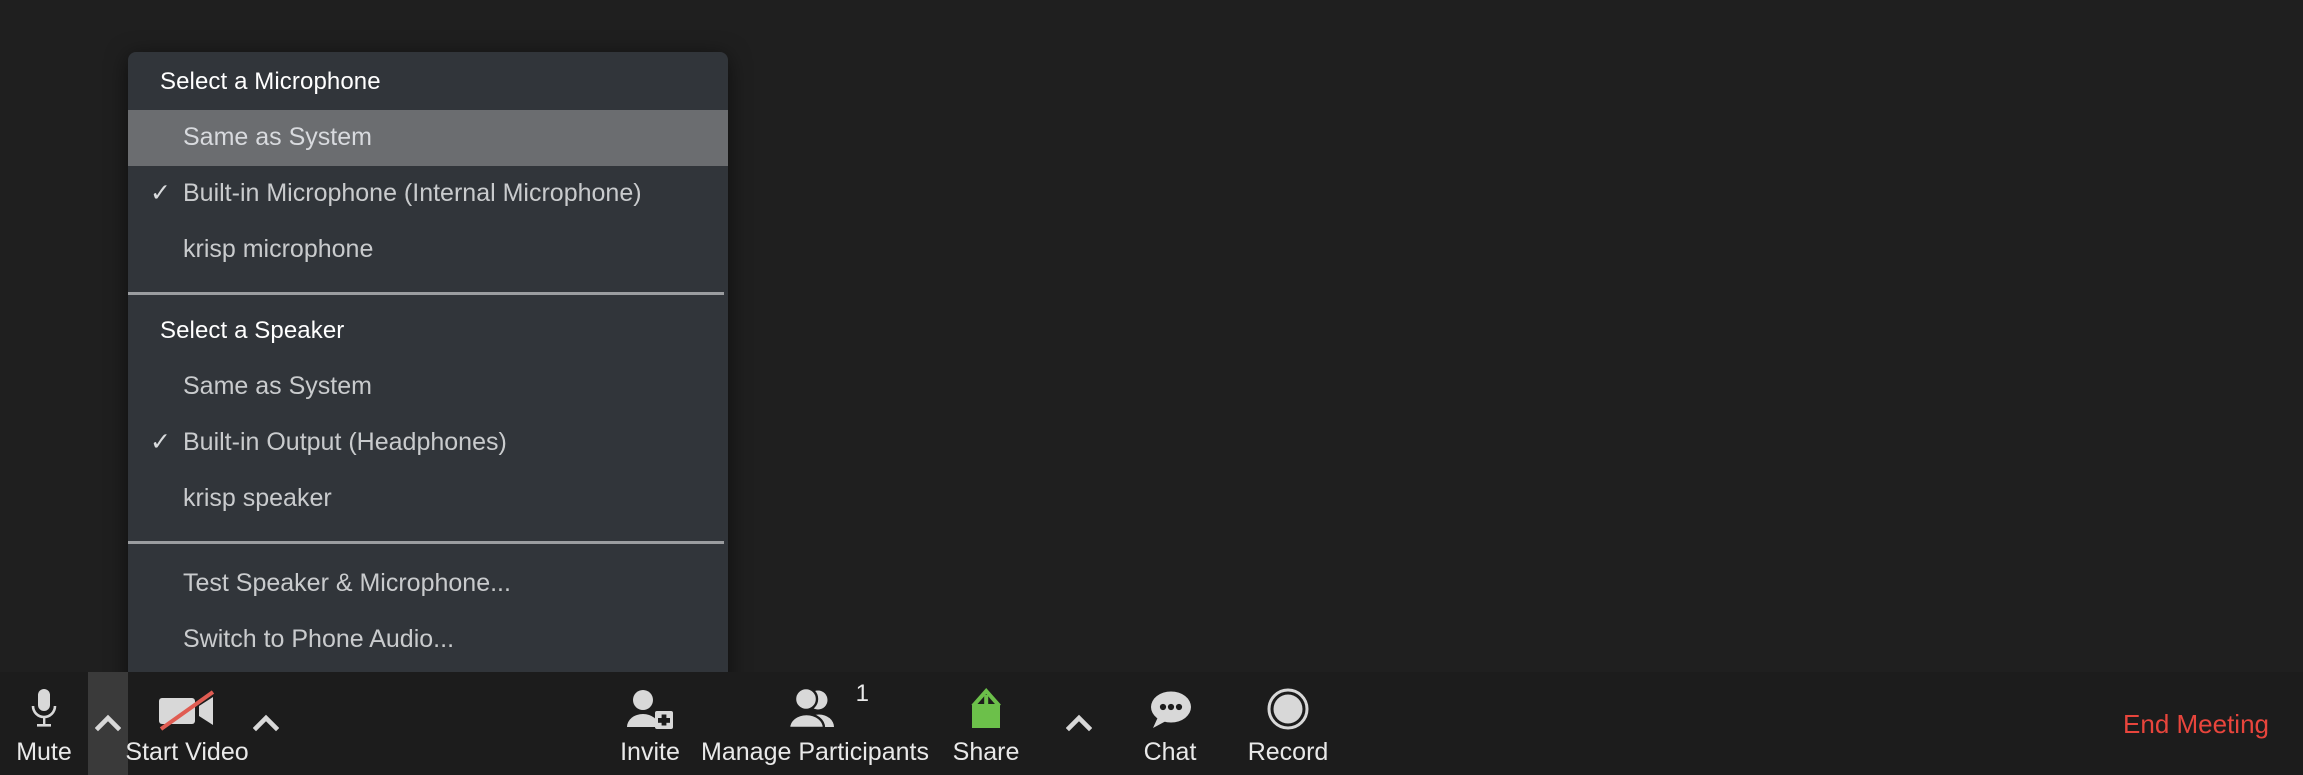 This screenshot has width=2303, height=775. What do you see at coordinates (187, 752) in the screenshot?
I see `start-video-button-label: Start Video` at bounding box center [187, 752].